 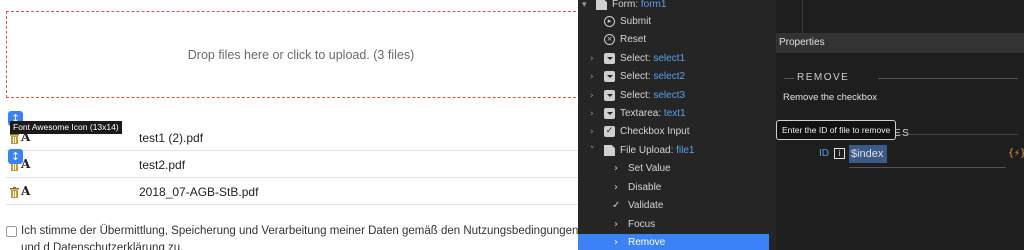 I want to click on checkbox-icon: ✓, so click(x=609, y=131).